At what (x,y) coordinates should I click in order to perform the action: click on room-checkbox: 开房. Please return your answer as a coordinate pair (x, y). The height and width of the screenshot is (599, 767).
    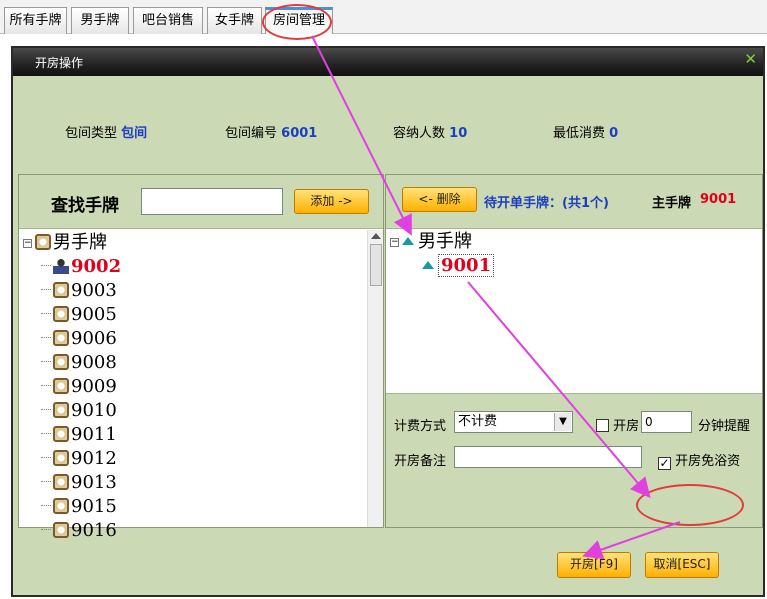
    Looking at the image, I should click on (617, 424).